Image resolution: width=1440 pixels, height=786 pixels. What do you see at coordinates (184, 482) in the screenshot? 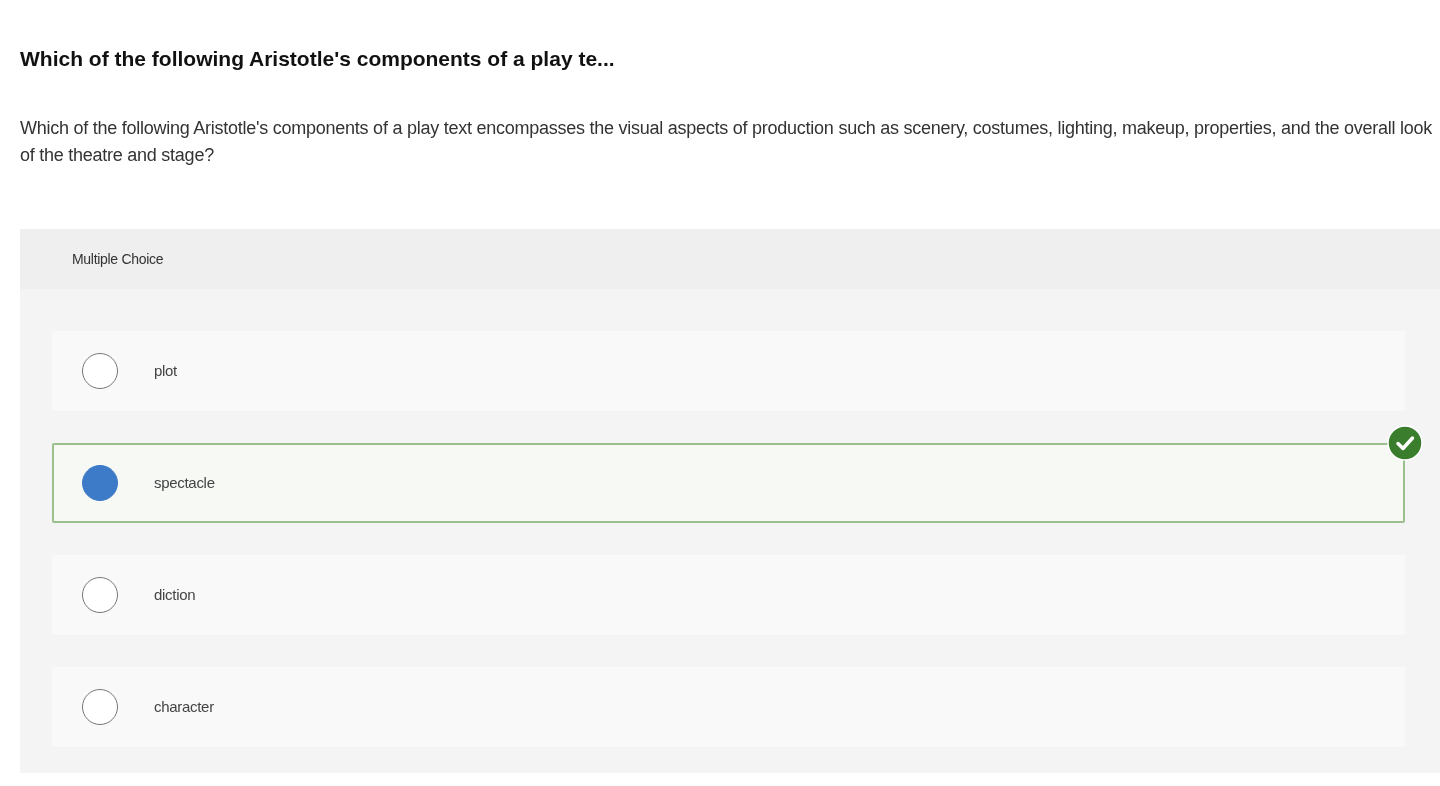
I see `option-label: spectacle` at bounding box center [184, 482].